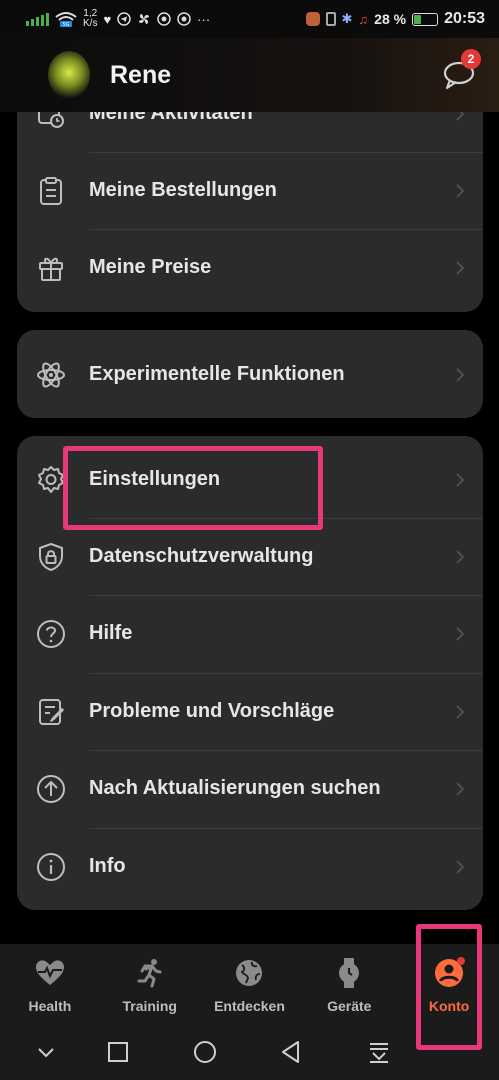 Image resolution: width=499 pixels, height=1080 pixels. Describe the element at coordinates (65, 24) in the screenshot. I see `svg-text: 5G` at that location.